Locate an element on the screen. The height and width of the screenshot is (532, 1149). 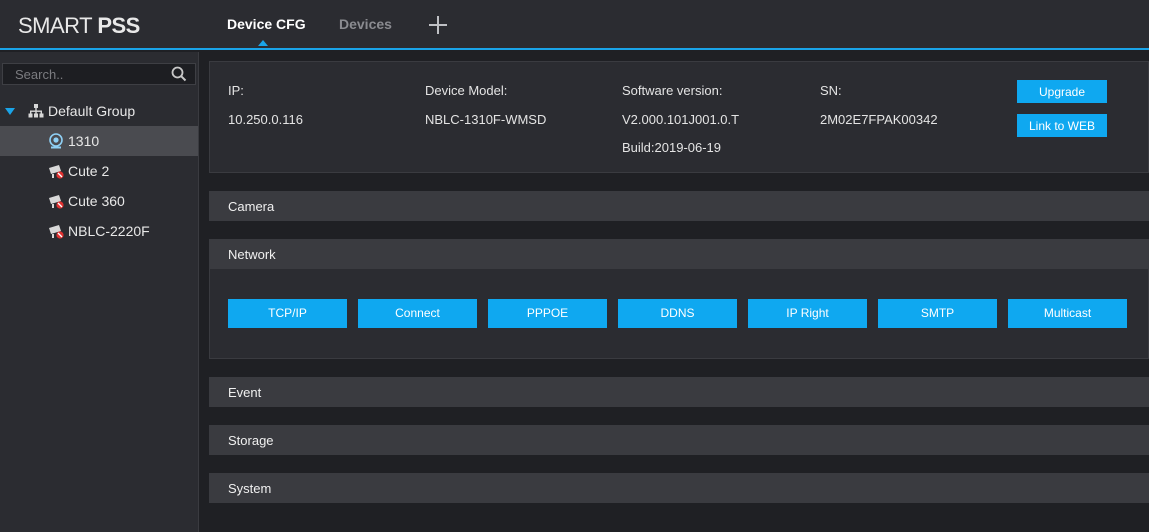
app-logo: SMART PSS is located at coordinates (79, 26).